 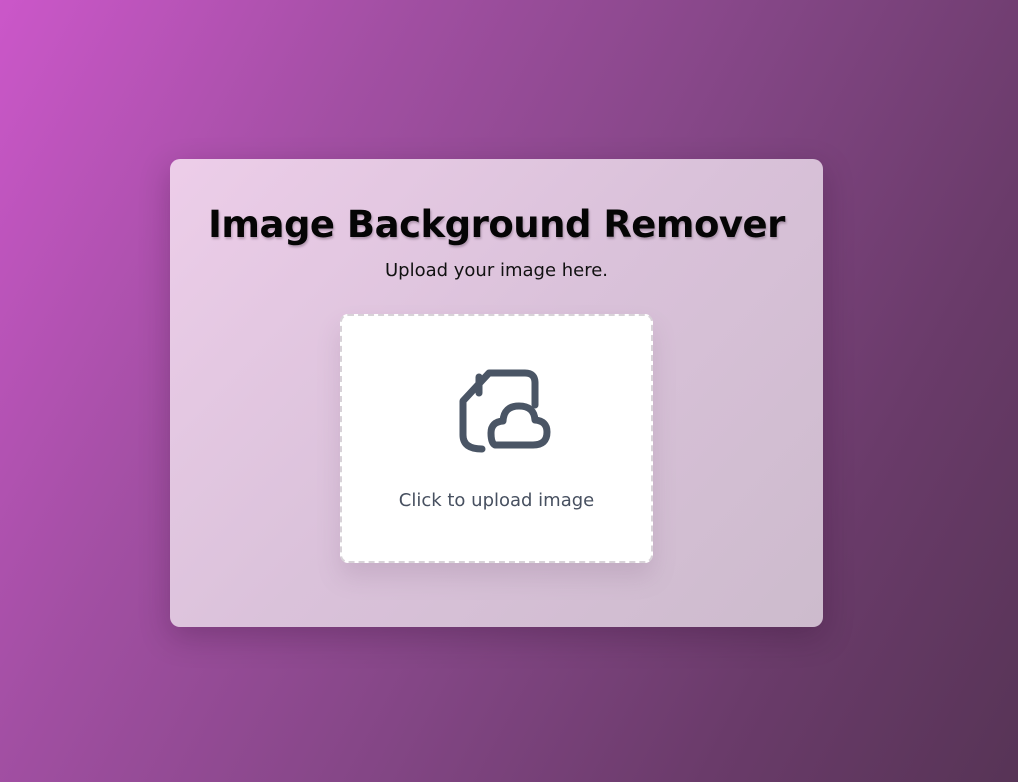 What do you see at coordinates (496, 224) in the screenshot?
I see `page-title: Image Background Remover` at bounding box center [496, 224].